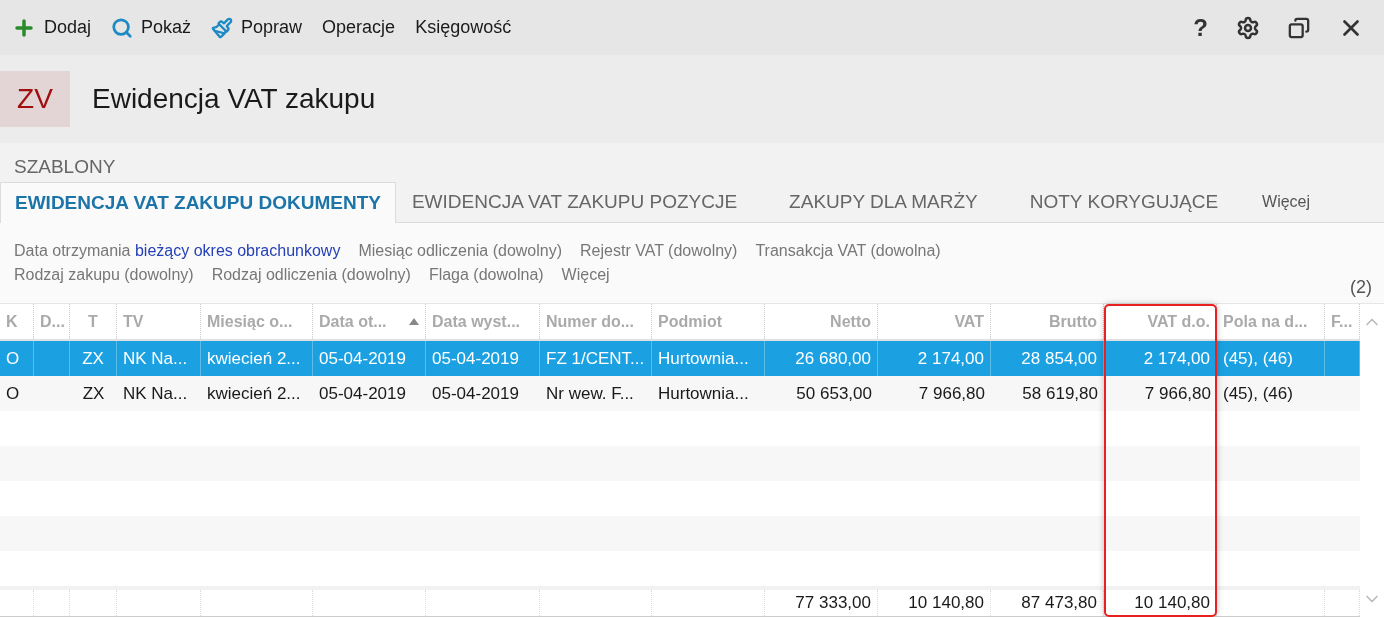 The image size is (1384, 617). I want to click on filter-link: Więcej, so click(585, 275).